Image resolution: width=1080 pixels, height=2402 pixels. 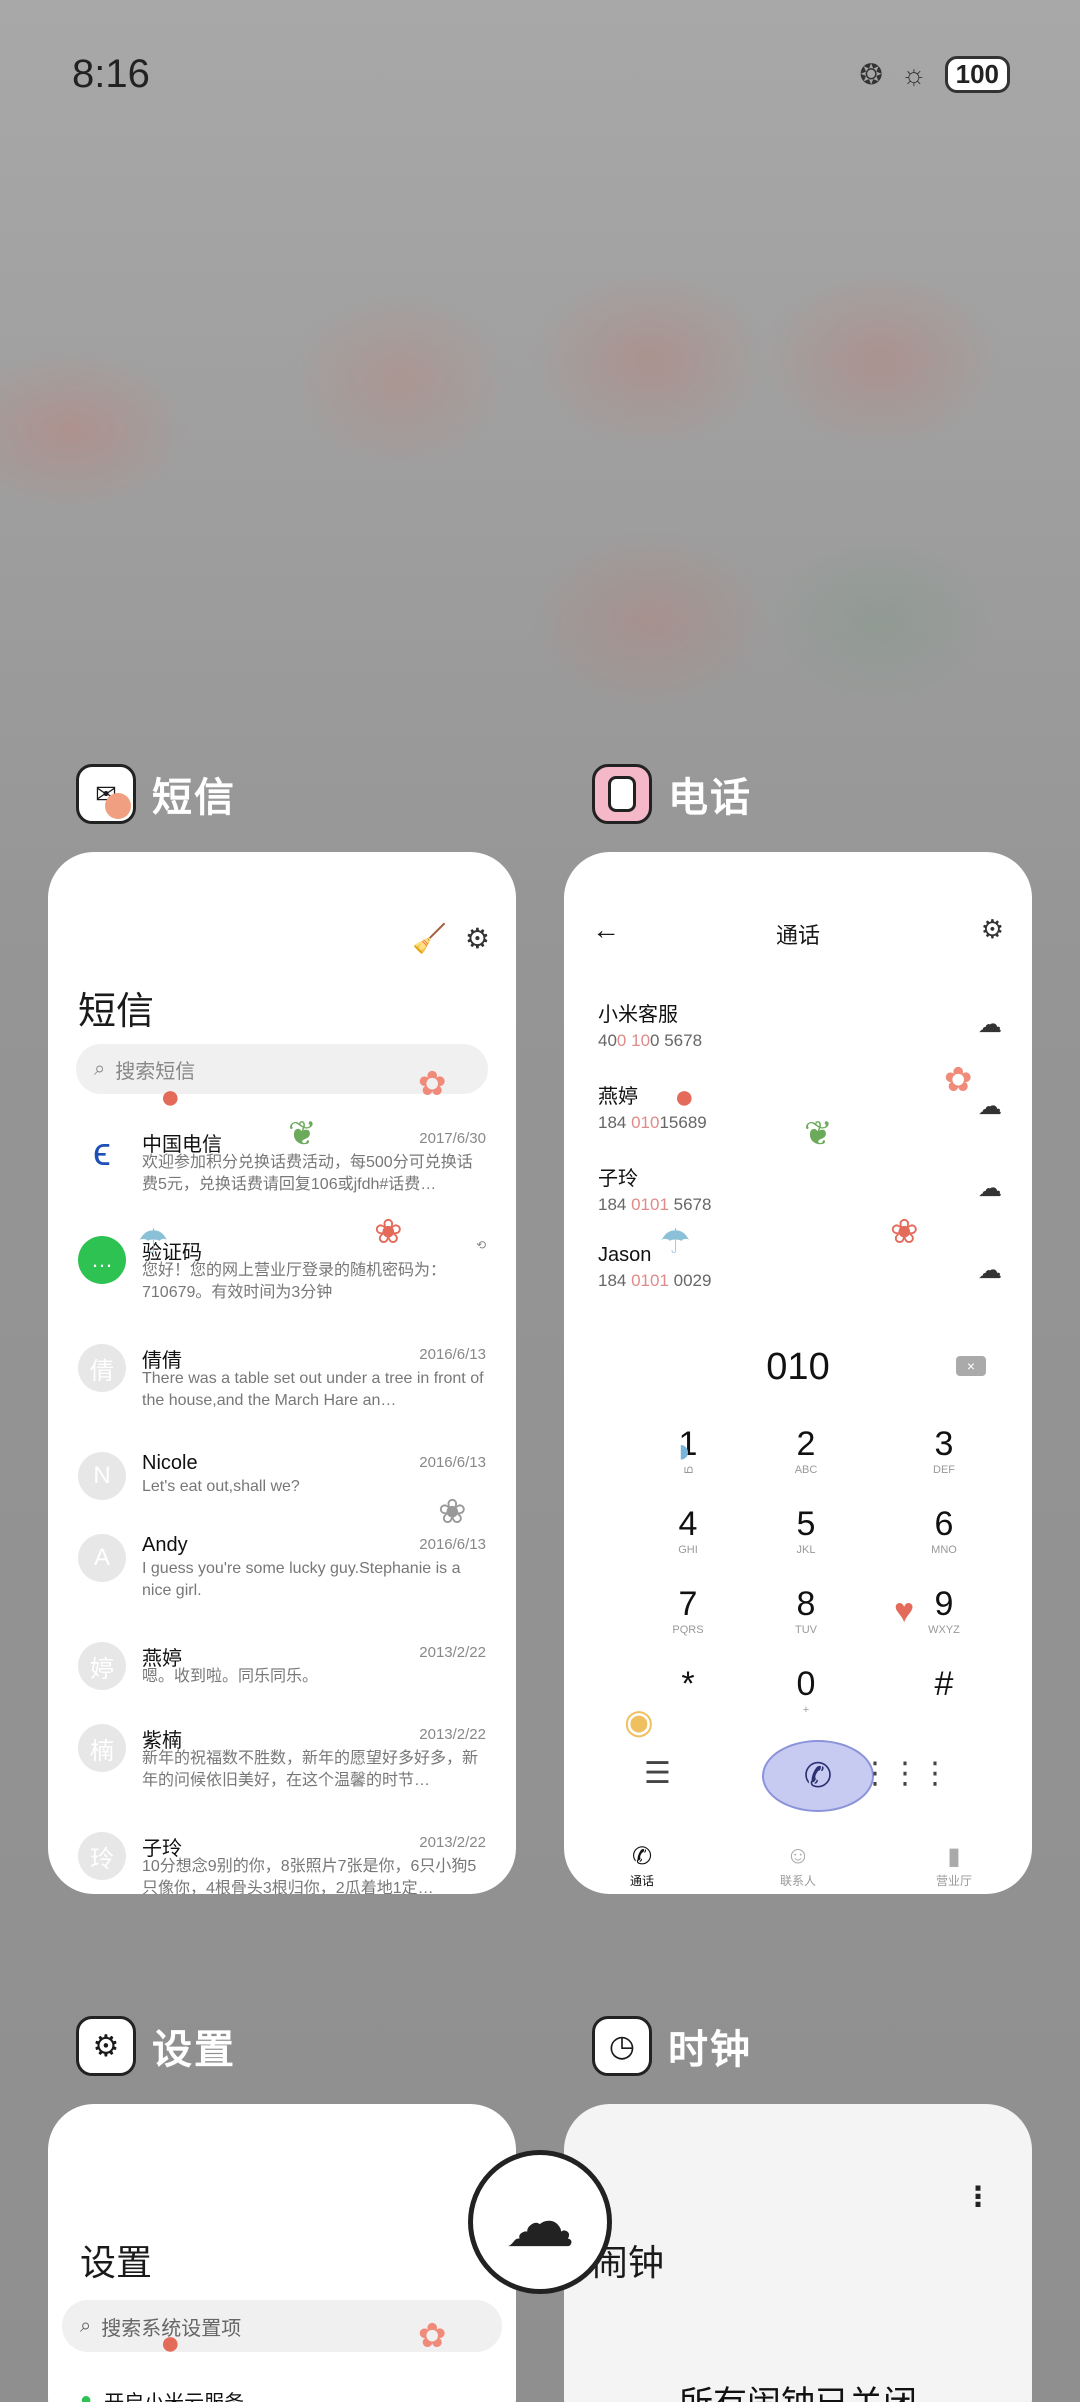 What do you see at coordinates (806, 1550) in the screenshot?
I see `dial-key-letters: JKL` at bounding box center [806, 1550].